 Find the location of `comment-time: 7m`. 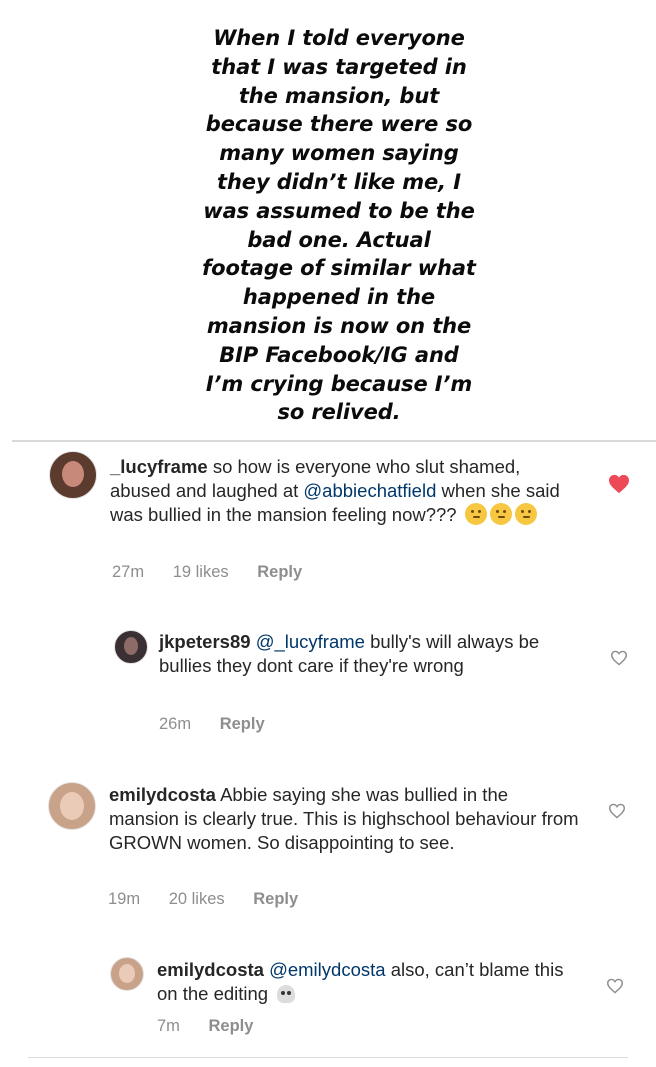

comment-time: 7m is located at coordinates (168, 1026).